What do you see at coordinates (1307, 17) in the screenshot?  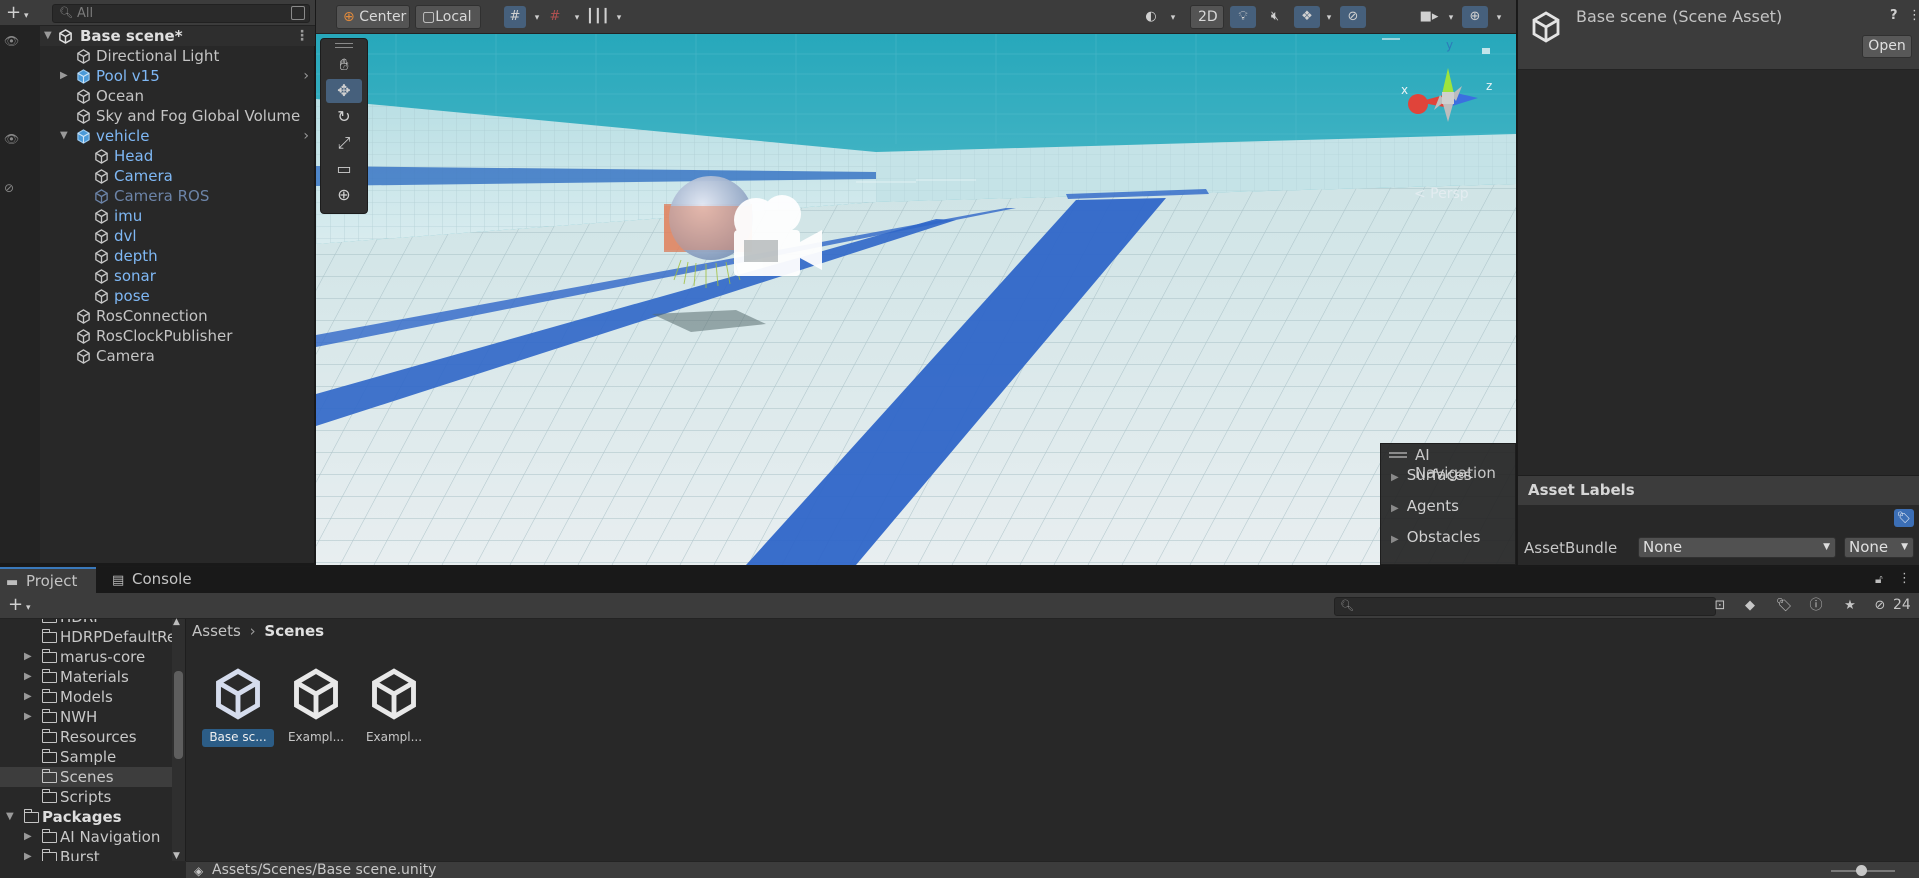 I see `effects-toggle-icon: ❖` at bounding box center [1307, 17].